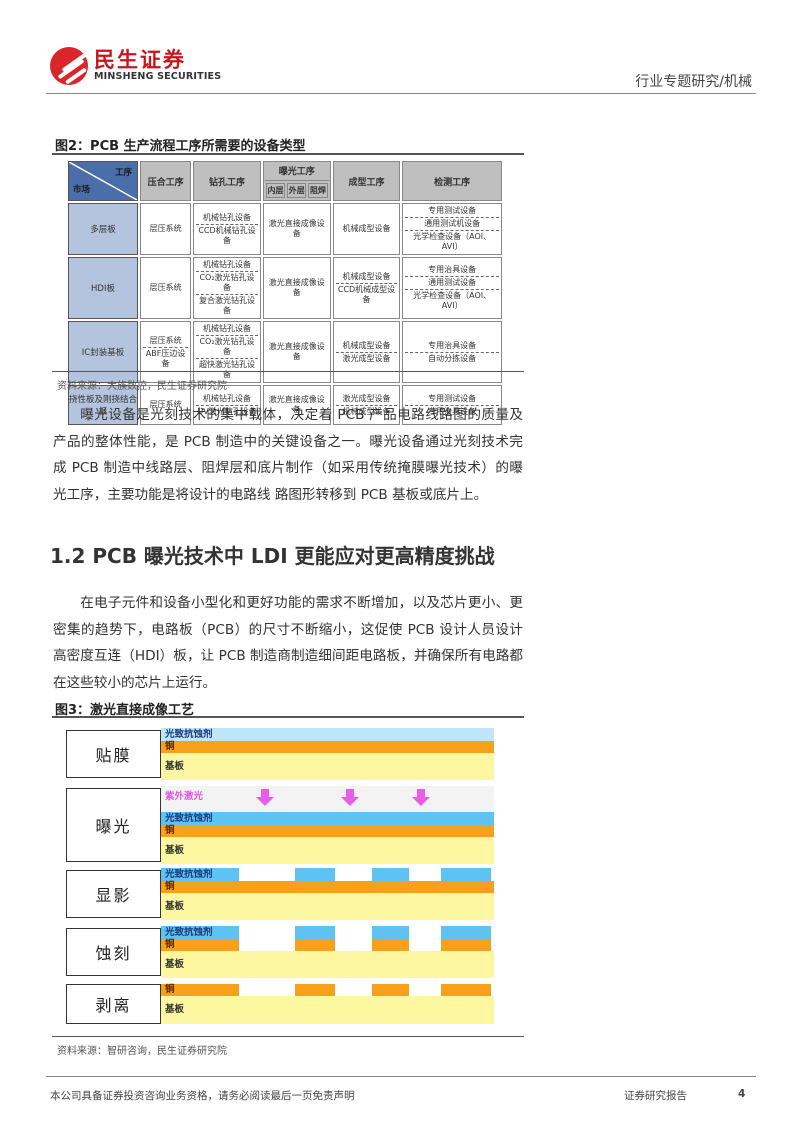  Describe the element at coordinates (227, 305) in the screenshot. I see `equipment-item: 复合激光钻孔设备` at that location.